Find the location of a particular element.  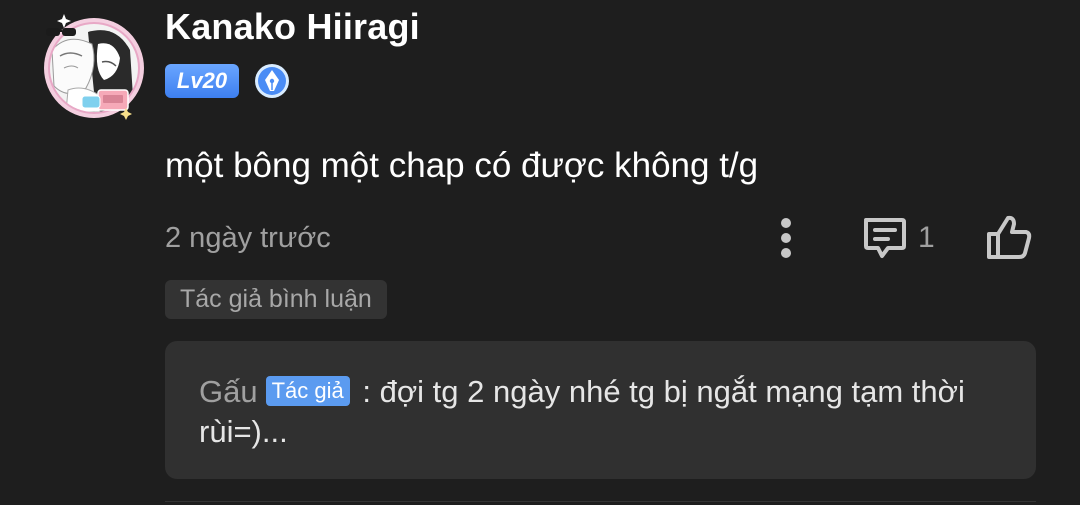

author-comment-tag: Tác giả bình luận is located at coordinates (276, 299).